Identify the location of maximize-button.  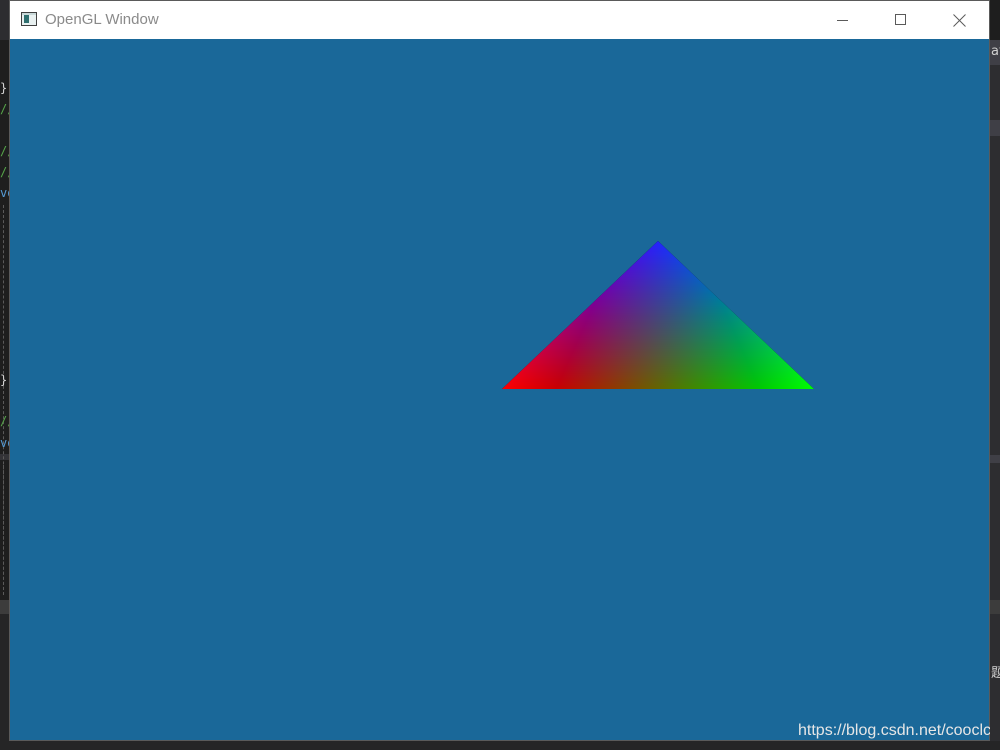
(901, 20).